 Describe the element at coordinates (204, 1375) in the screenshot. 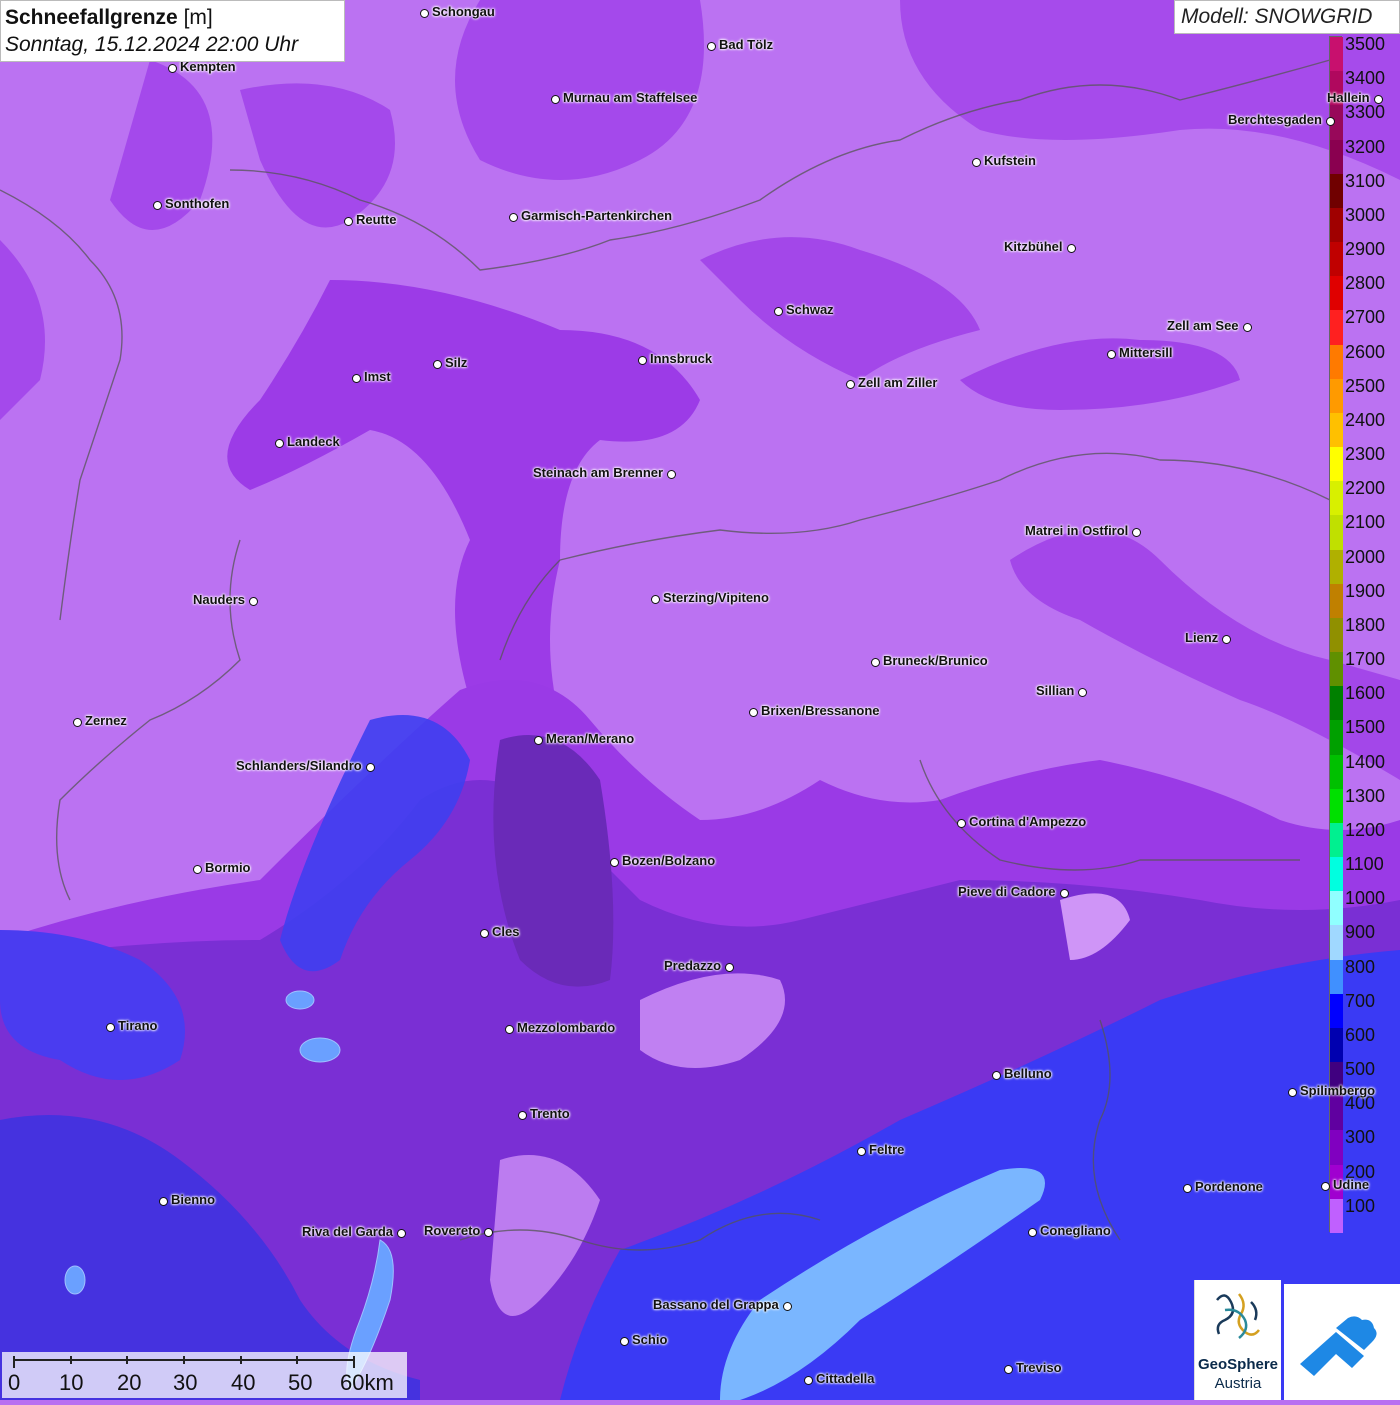

I see `scale-bar: 0 10 20 30 40 50 60km` at that location.